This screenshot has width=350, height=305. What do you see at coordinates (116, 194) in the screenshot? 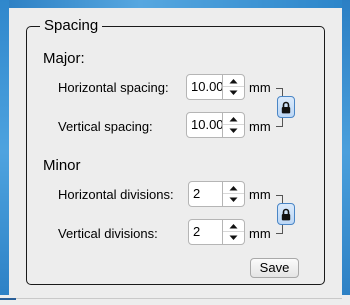
I see `minor-horizontal-label: Horizontal divisions:` at bounding box center [116, 194].